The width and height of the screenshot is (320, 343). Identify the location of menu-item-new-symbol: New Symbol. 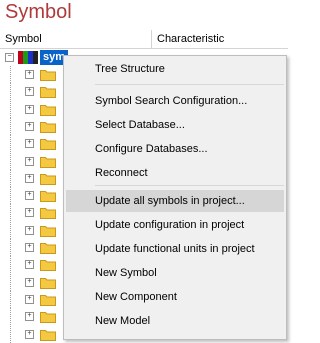
(175, 273).